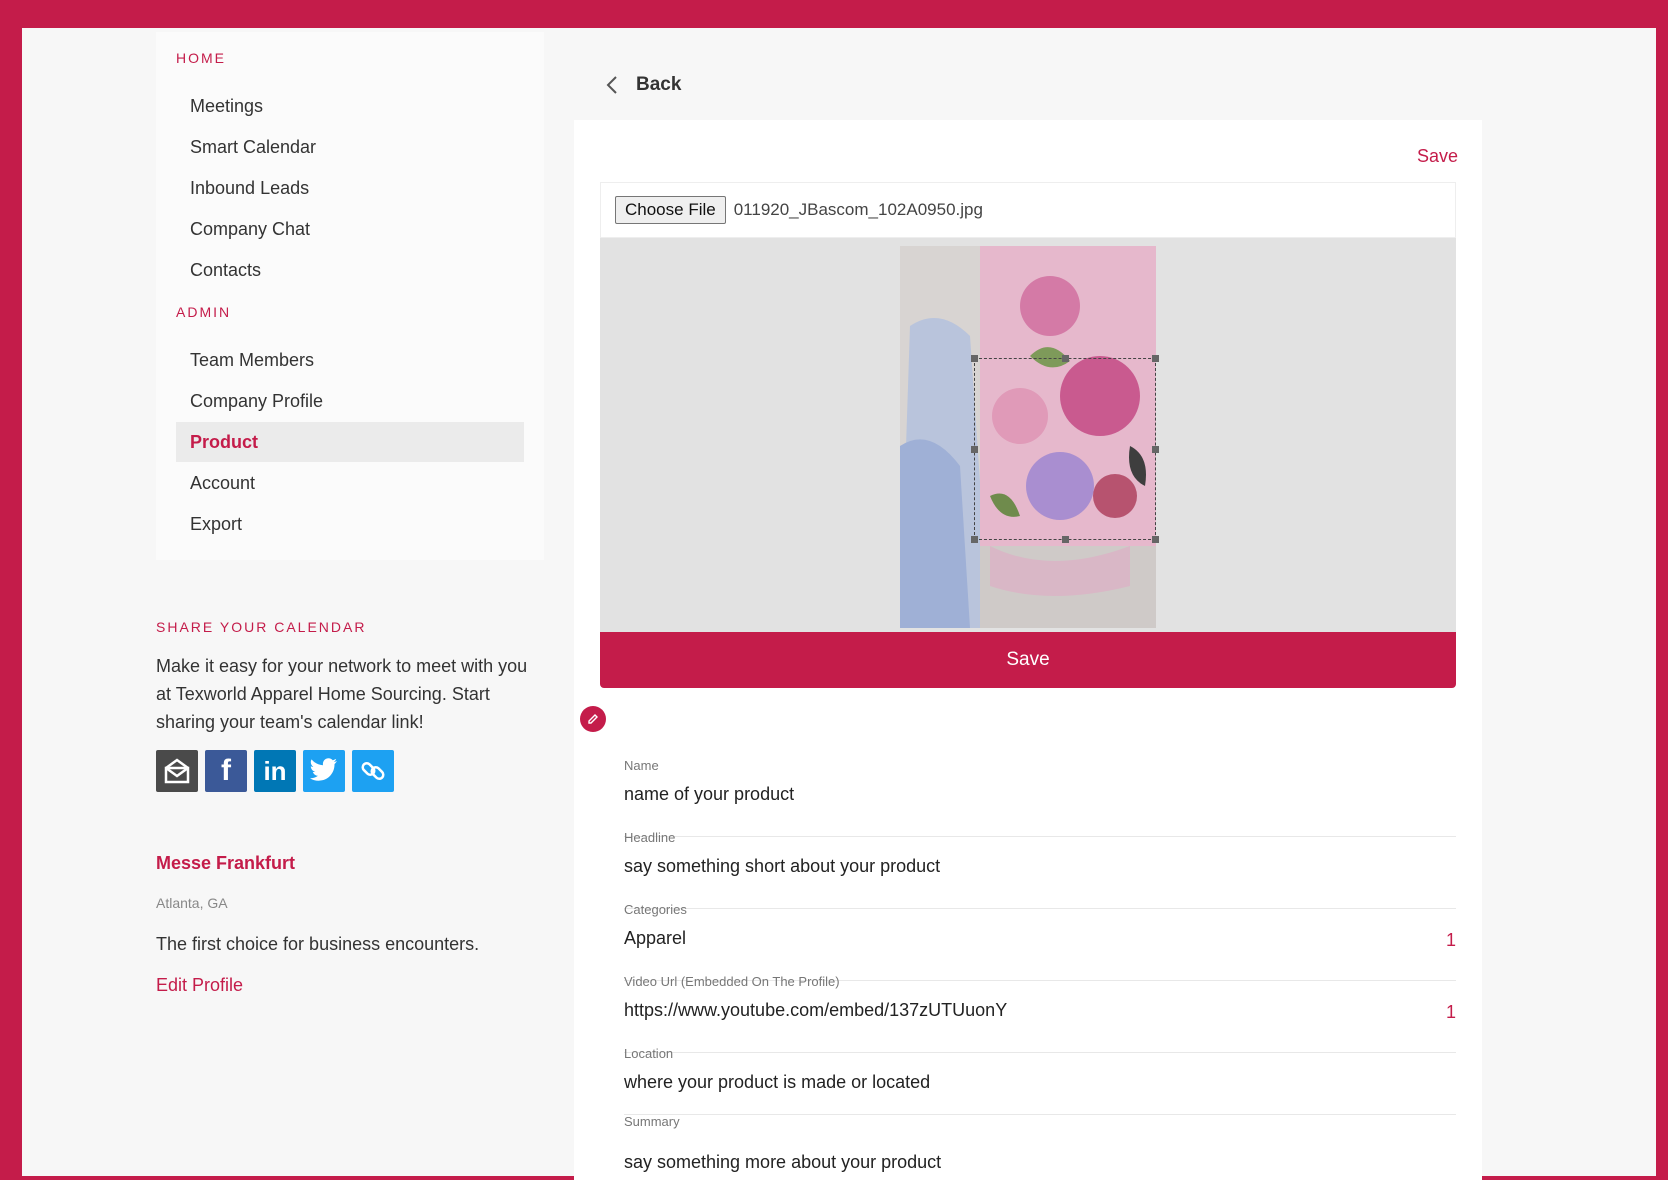 This screenshot has height=1180, width=1668. What do you see at coordinates (709, 794) in the screenshot?
I see `name-value: name of your product` at bounding box center [709, 794].